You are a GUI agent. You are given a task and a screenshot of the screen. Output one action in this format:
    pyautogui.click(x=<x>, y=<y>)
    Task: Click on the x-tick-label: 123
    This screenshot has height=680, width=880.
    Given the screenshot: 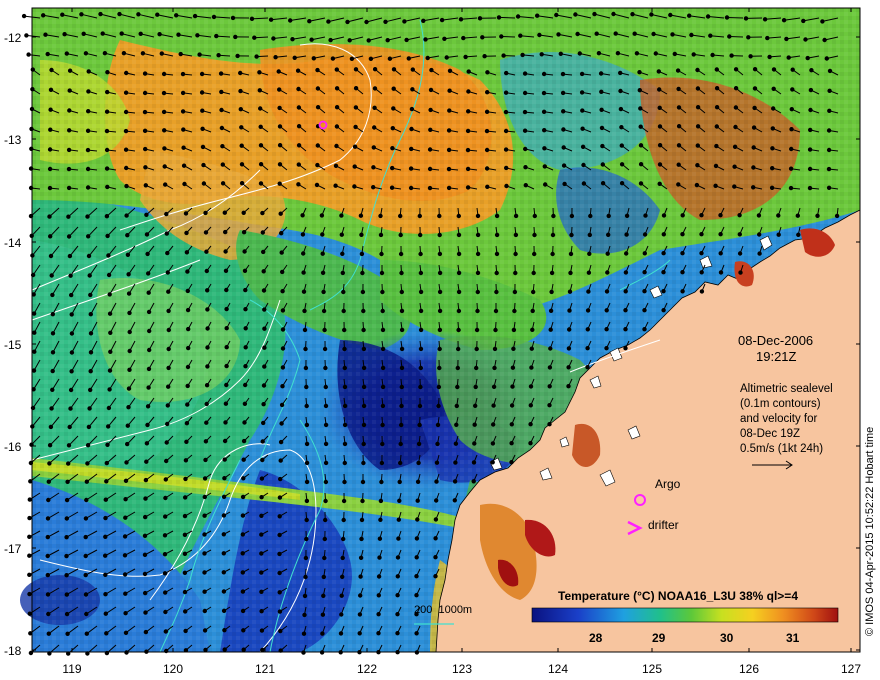 What is the action you would take?
    pyautogui.click(x=462, y=669)
    